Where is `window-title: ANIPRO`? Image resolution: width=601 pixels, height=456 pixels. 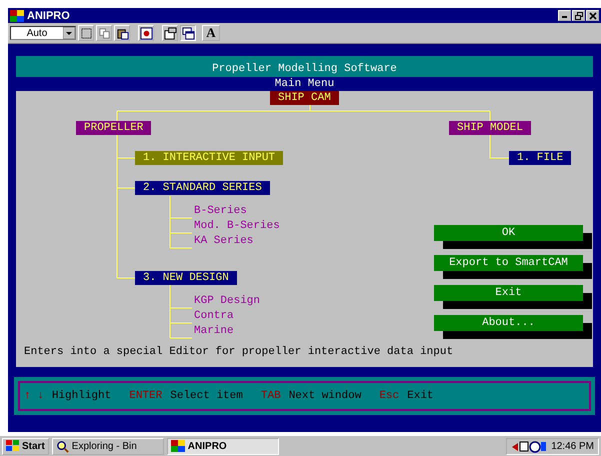
window-title: ANIPRO is located at coordinates (49, 16).